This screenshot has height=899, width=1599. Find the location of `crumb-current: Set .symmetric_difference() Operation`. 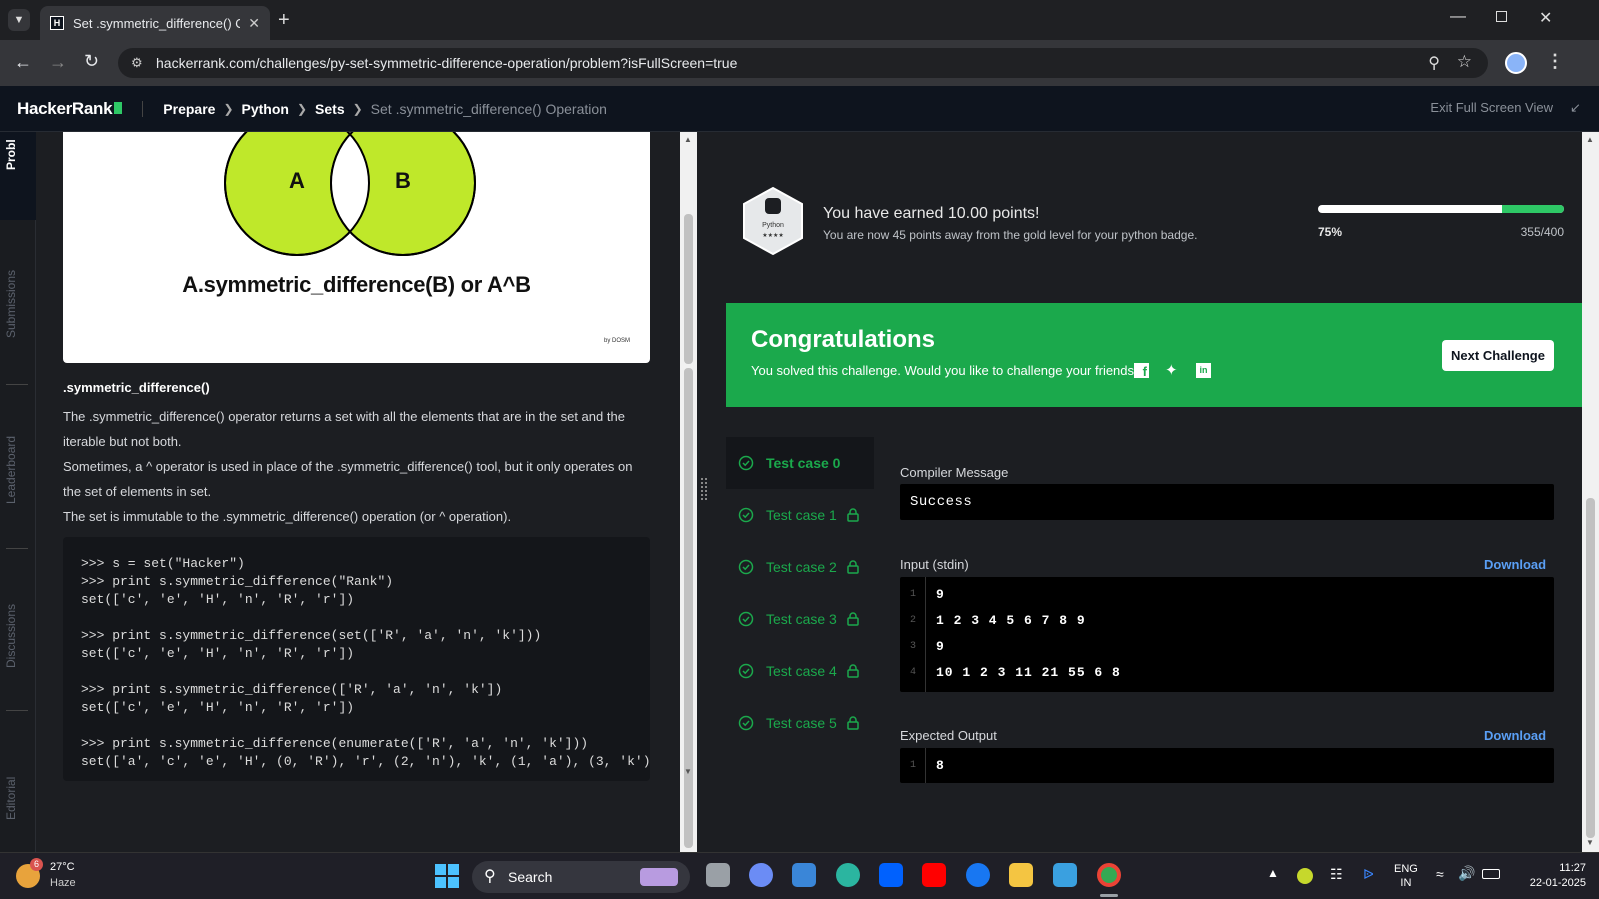

crumb-current: Set .symmetric_difference() Operation is located at coordinates (488, 108).